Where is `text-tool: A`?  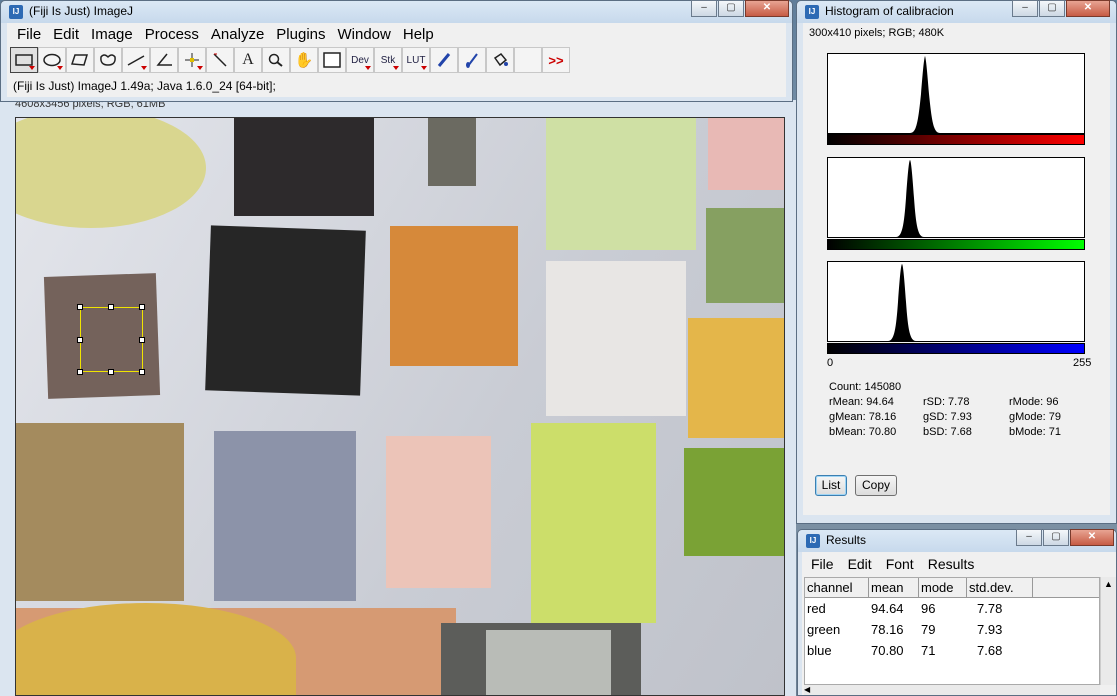
text-tool: A is located at coordinates (248, 60).